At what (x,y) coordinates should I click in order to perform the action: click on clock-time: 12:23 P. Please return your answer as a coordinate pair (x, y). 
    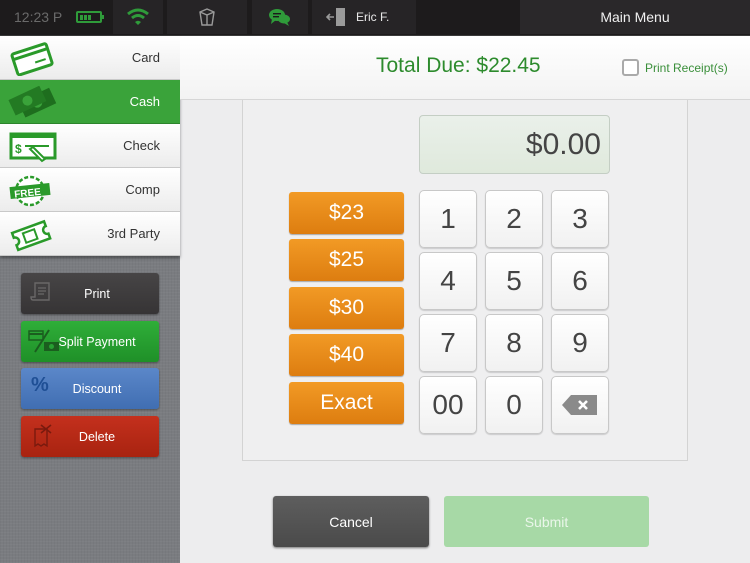
    Looking at the image, I should click on (38, 17).